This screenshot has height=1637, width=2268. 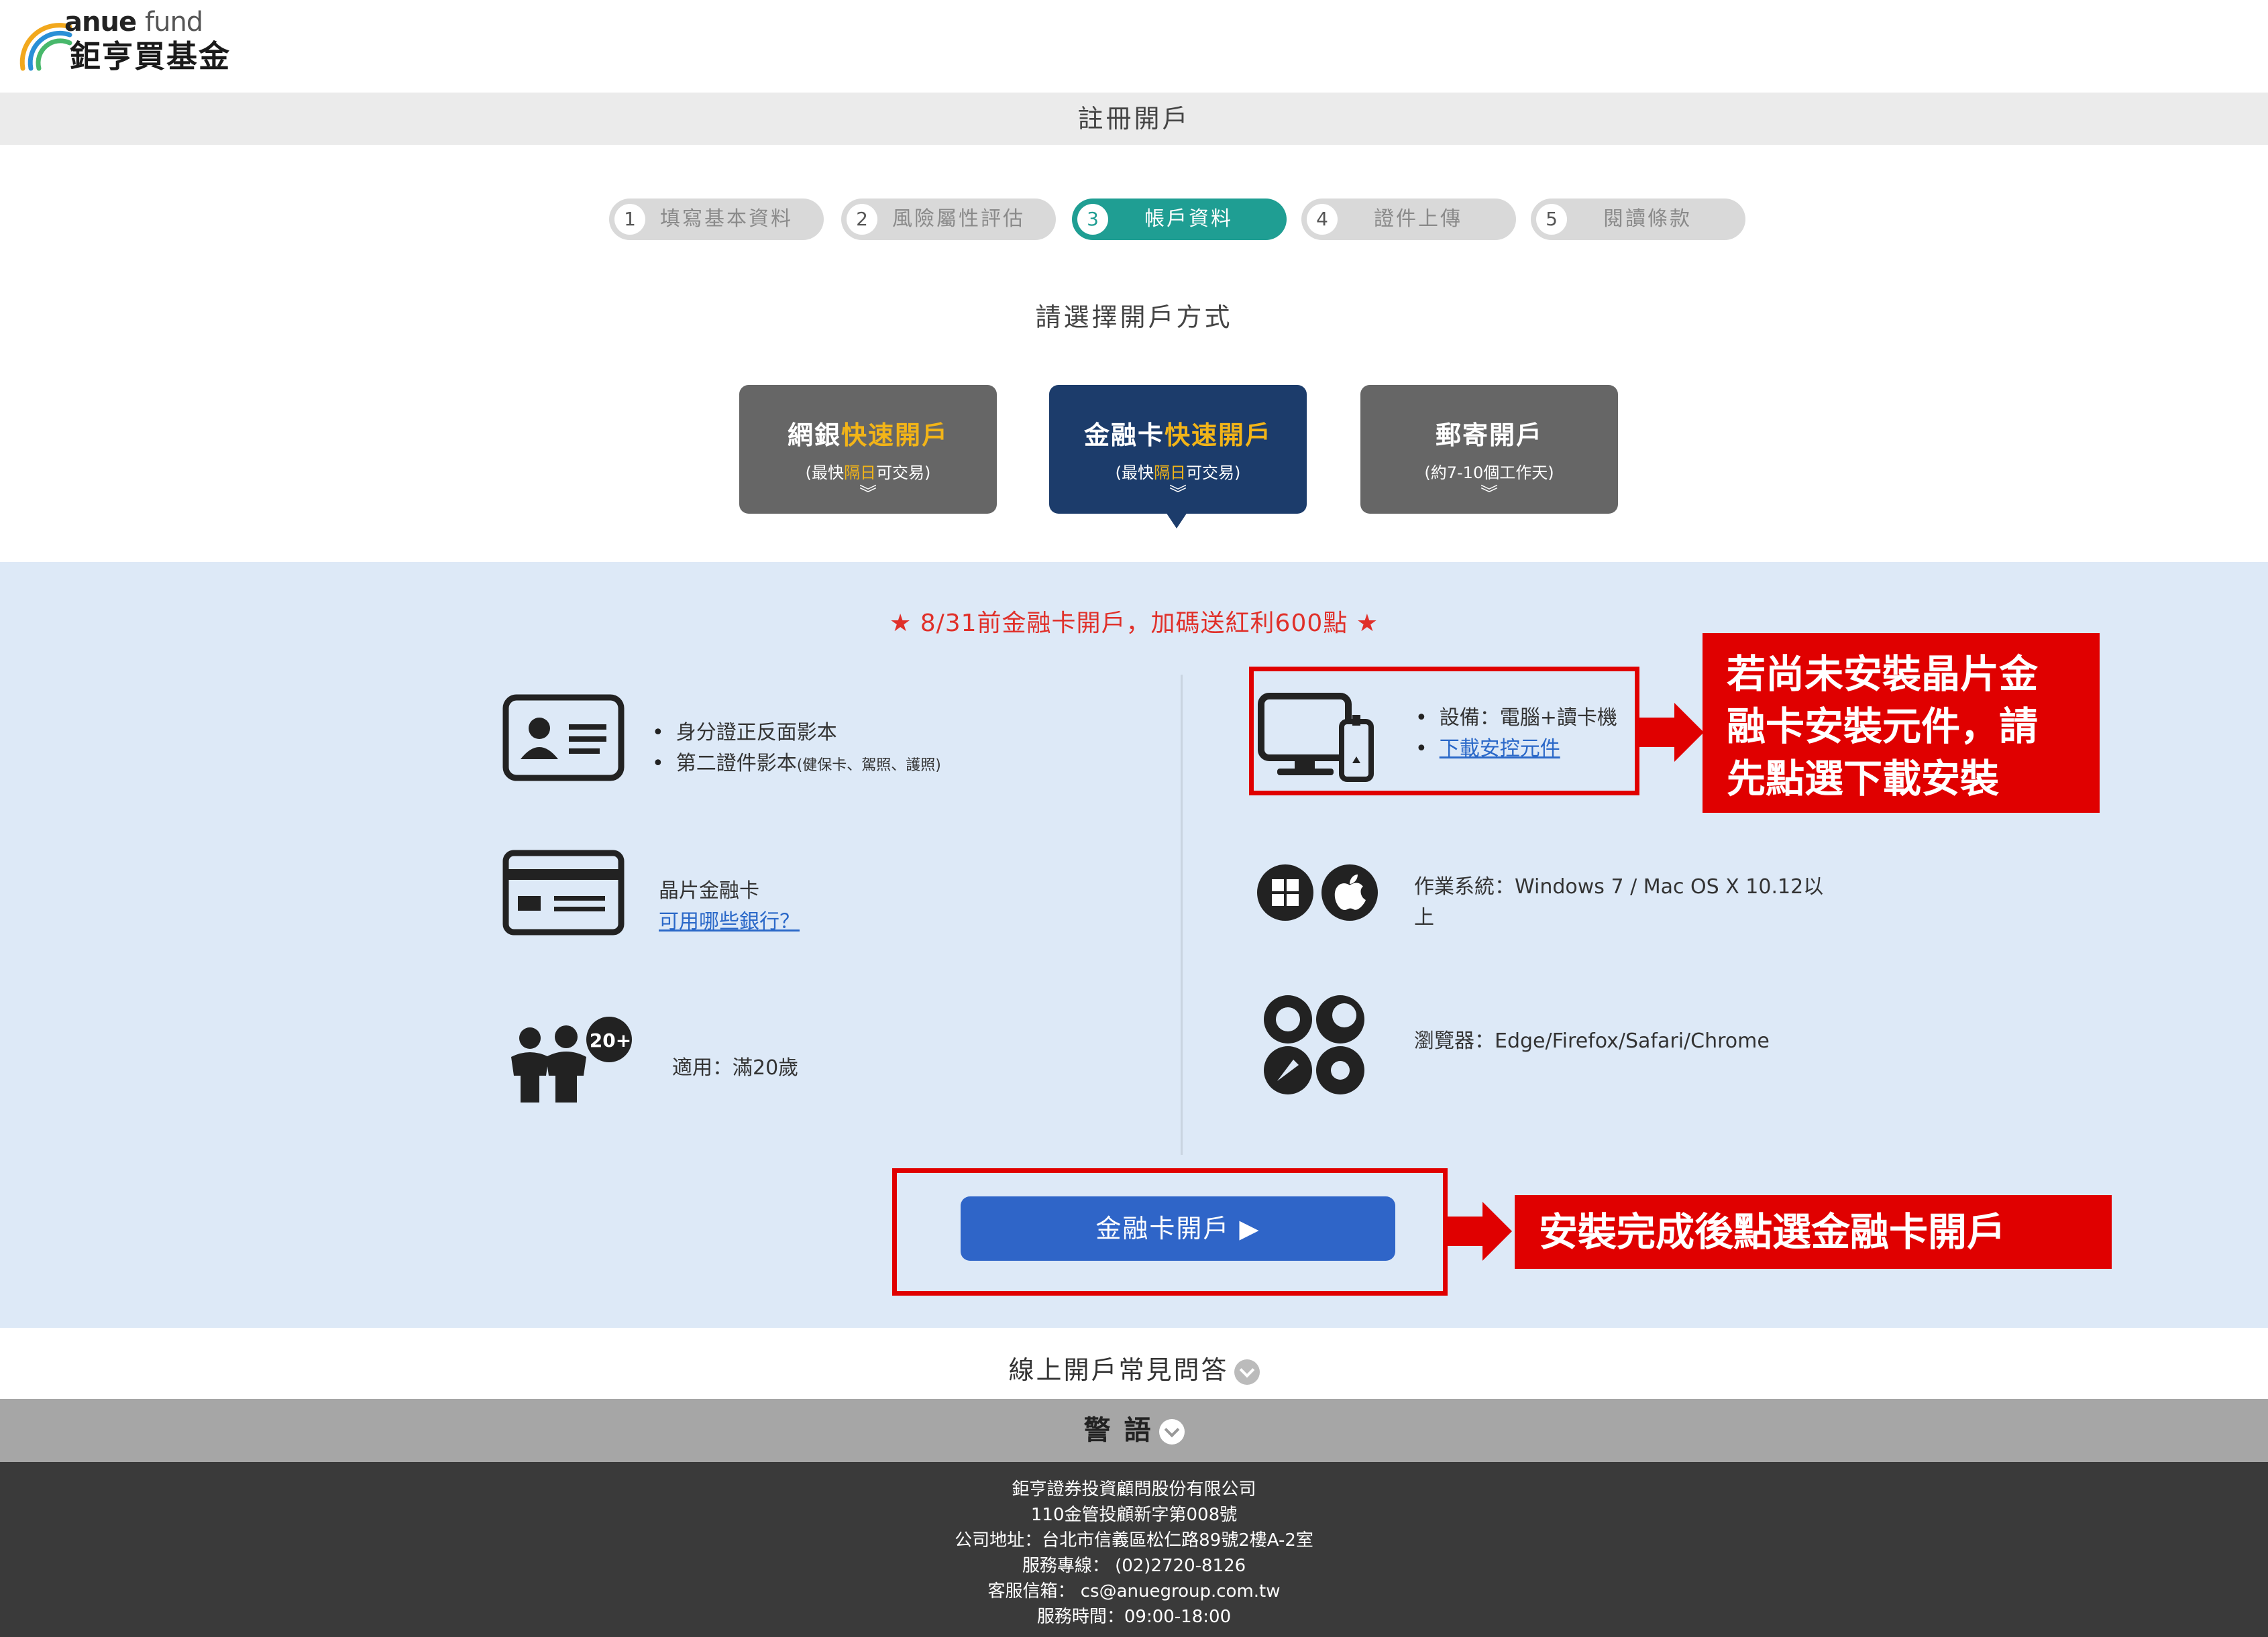 What do you see at coordinates (726, 219) in the screenshot?
I see `step-label: 填寫基本資料` at bounding box center [726, 219].